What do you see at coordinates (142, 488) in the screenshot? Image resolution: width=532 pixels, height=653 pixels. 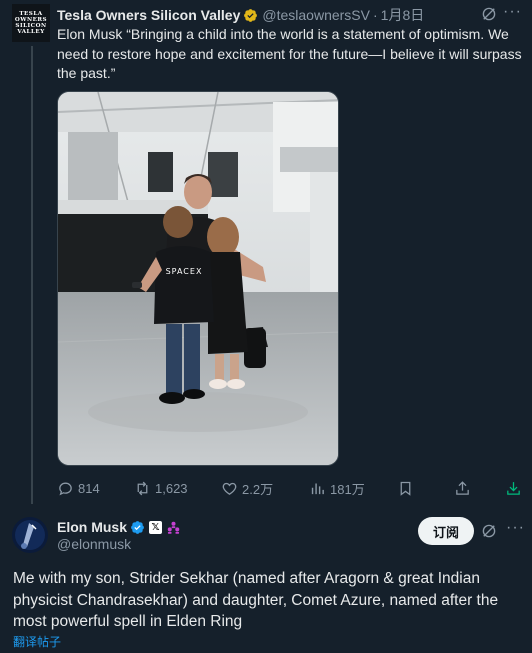 I see `repost-icon` at bounding box center [142, 488].